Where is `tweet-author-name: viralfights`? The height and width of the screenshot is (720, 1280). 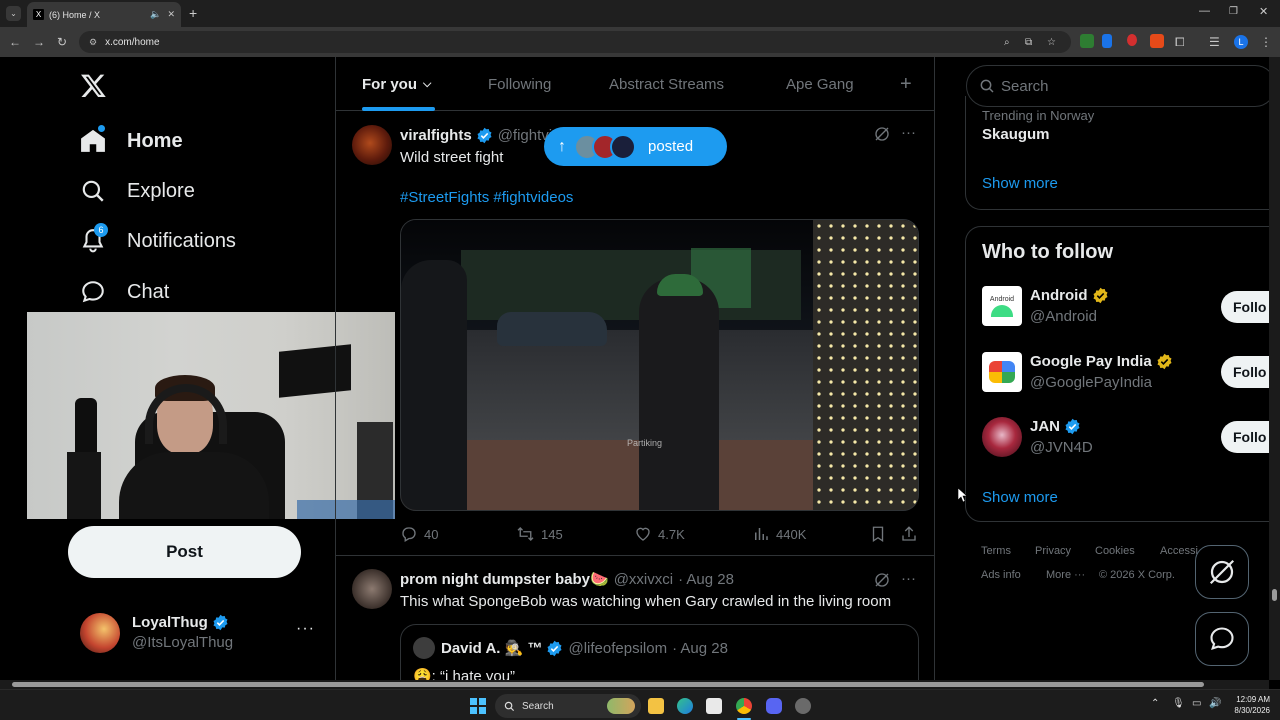 tweet-author-name: viralfights is located at coordinates (436, 135).